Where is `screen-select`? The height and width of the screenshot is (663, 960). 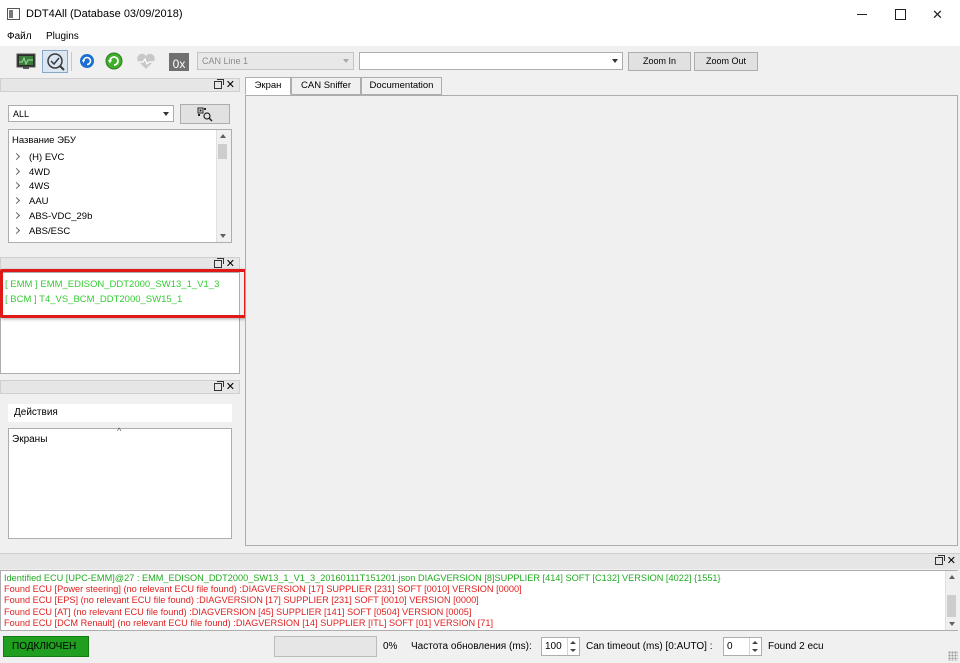 screen-select is located at coordinates (491, 61).